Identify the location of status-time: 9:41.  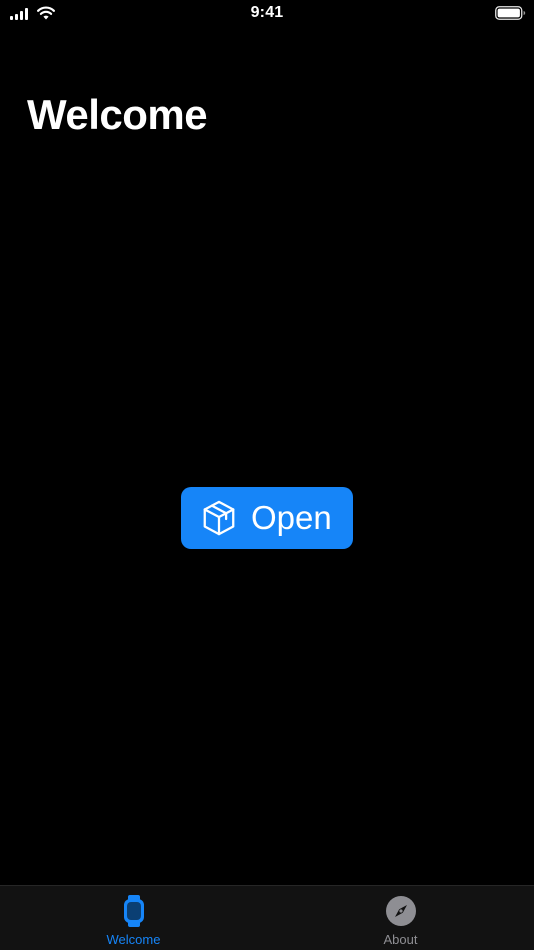
(267, 12).